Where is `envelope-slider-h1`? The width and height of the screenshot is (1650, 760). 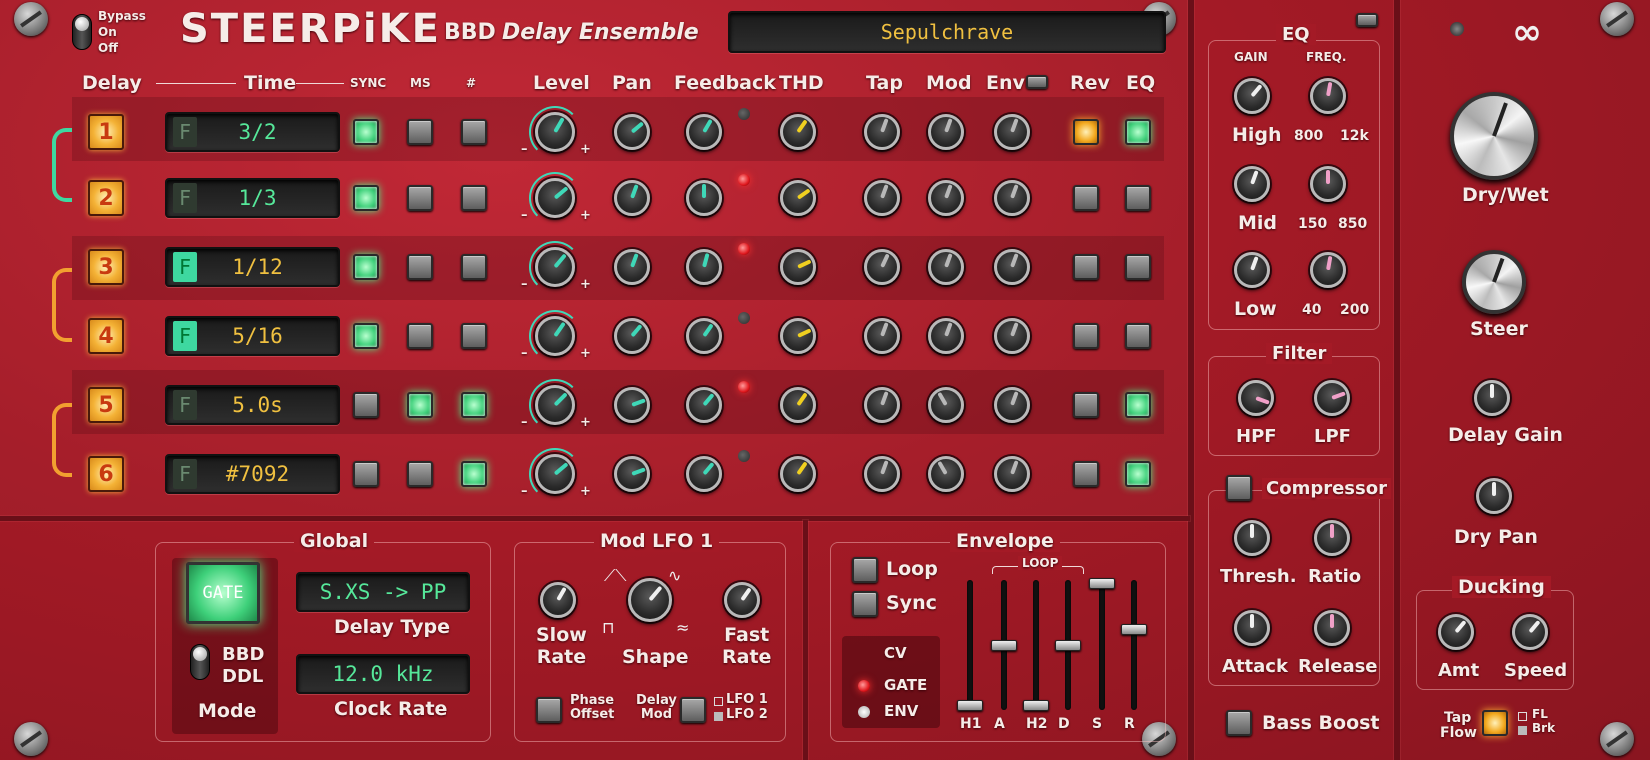 envelope-slider-h1 is located at coordinates (970, 705).